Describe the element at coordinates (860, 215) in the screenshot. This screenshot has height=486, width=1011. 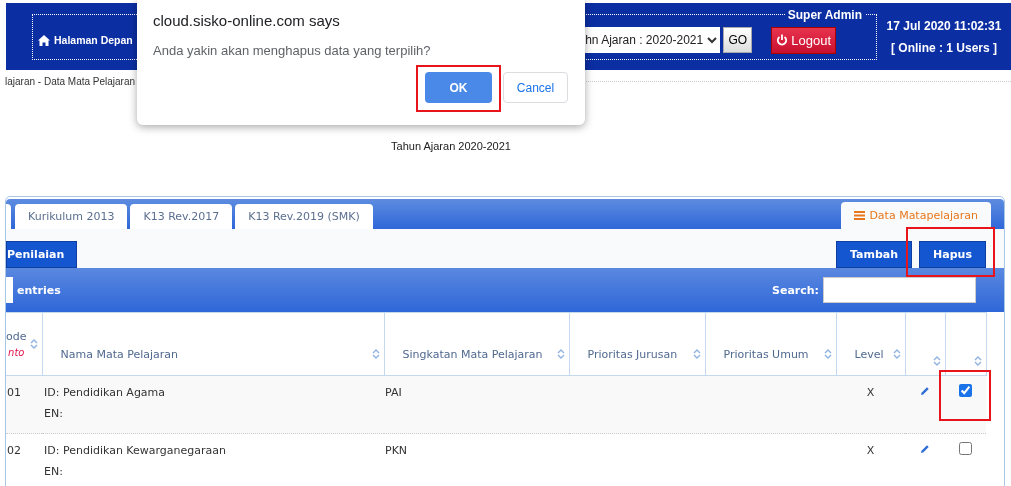
I see `list-icon` at that location.